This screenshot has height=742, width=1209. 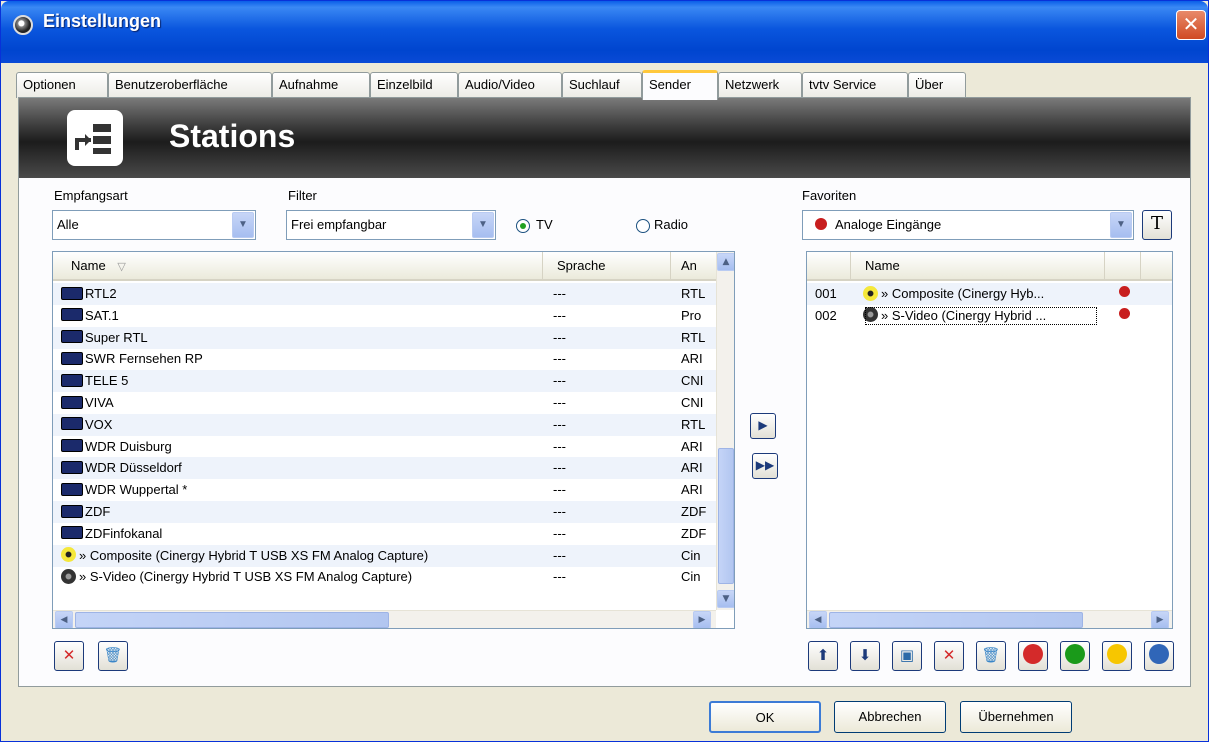 I want to click on station-name: WDR Wuppertal *, so click(x=136, y=490).